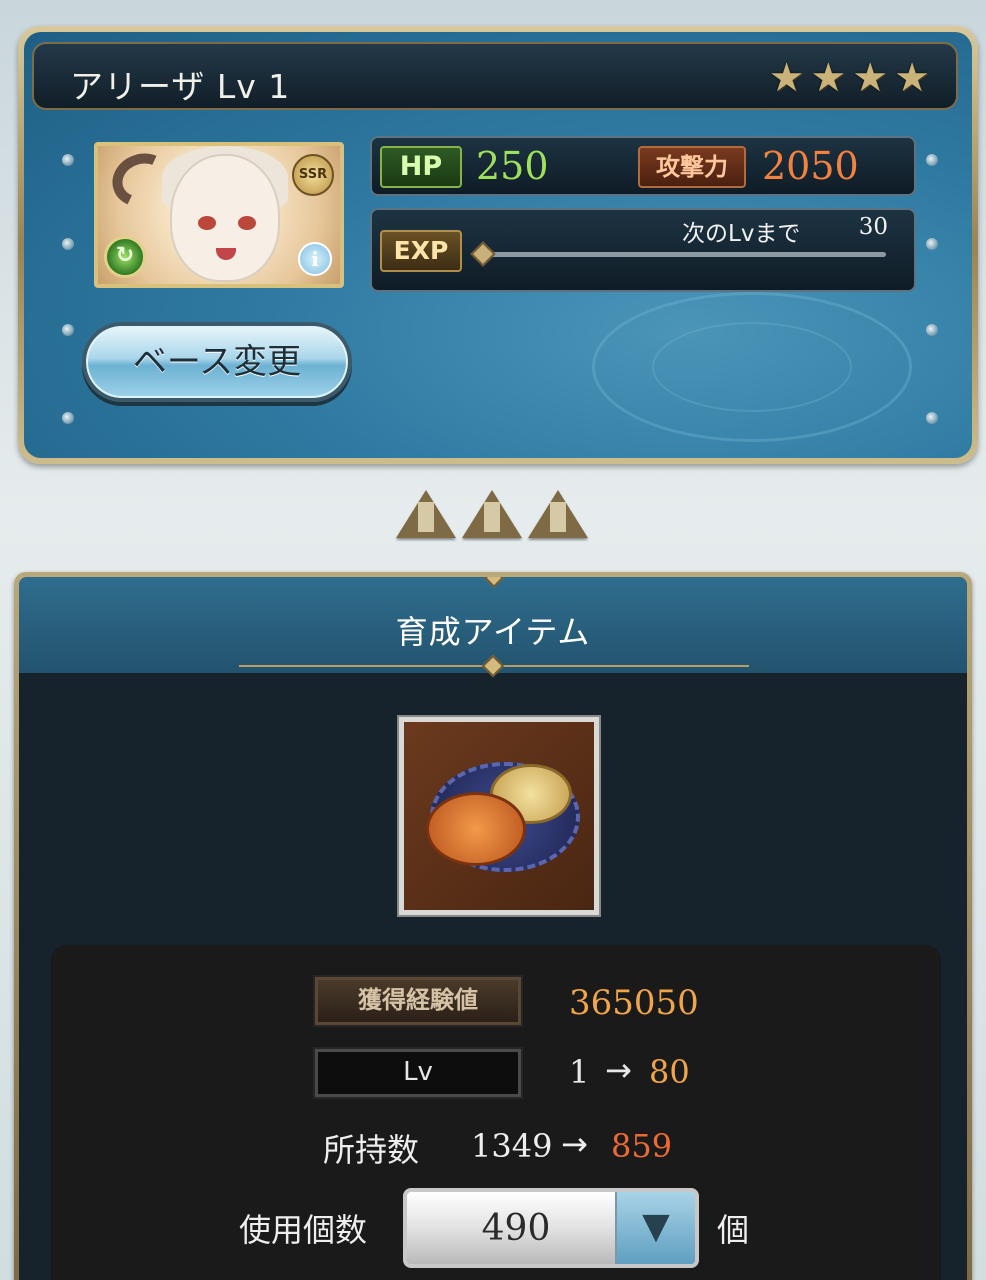 The height and width of the screenshot is (1280, 986). What do you see at coordinates (483, 254) in the screenshot?
I see `exp-bar-marker` at bounding box center [483, 254].